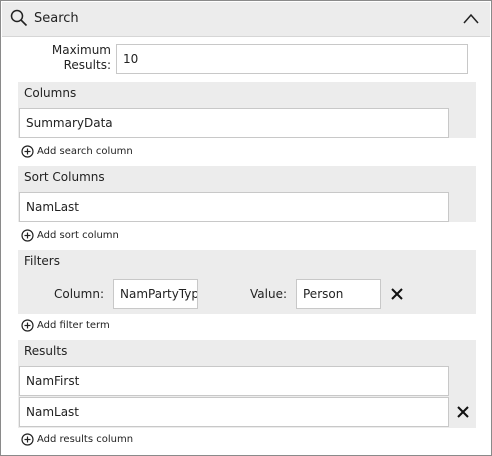  Describe the element at coordinates (471, 20) in the screenshot. I see `chevron-up-icon` at that location.